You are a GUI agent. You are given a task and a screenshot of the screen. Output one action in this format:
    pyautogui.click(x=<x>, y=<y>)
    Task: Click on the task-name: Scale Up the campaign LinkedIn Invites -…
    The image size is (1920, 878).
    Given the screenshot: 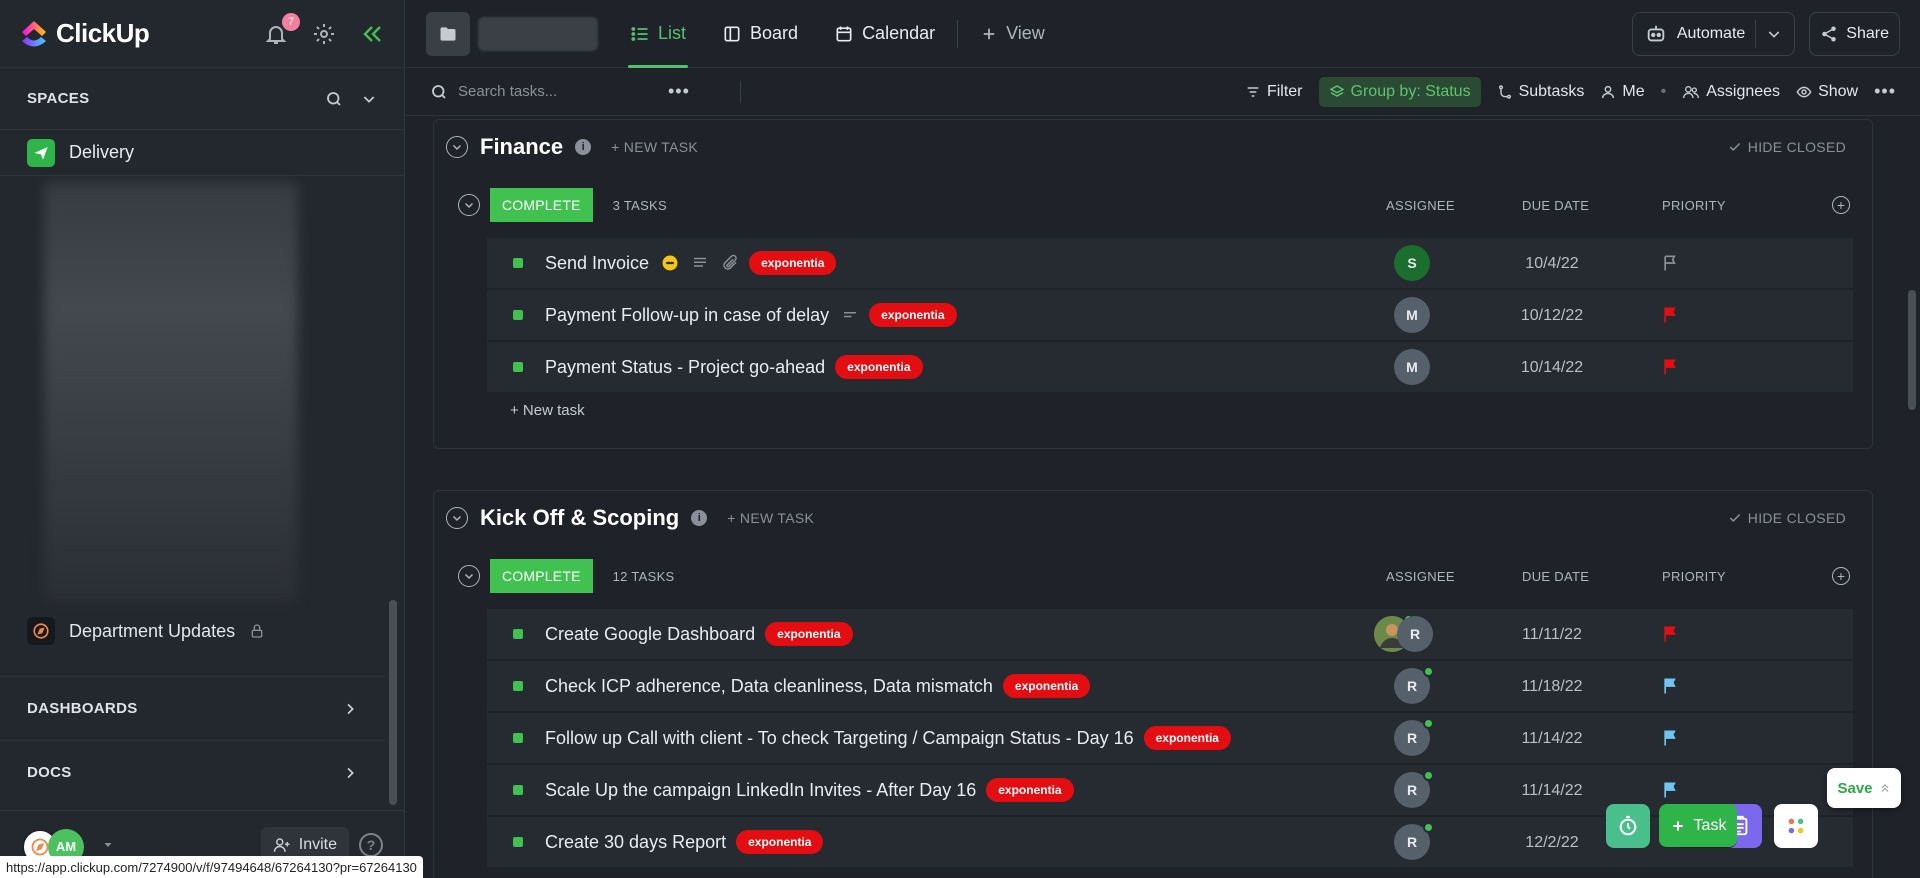 What is the action you would take?
    pyautogui.click(x=760, y=790)
    